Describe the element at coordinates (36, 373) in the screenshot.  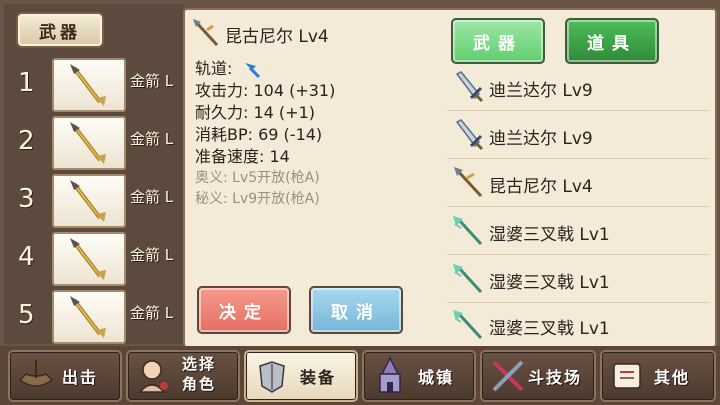
I see `ship-icon` at that location.